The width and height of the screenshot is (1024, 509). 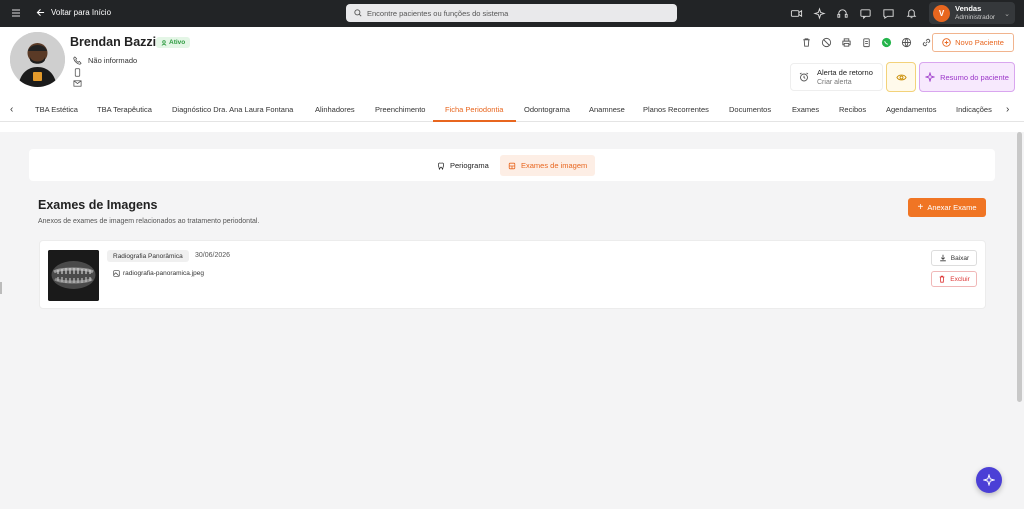 What do you see at coordinates (441, 166) in the screenshot?
I see `tooth-icon` at bounding box center [441, 166].